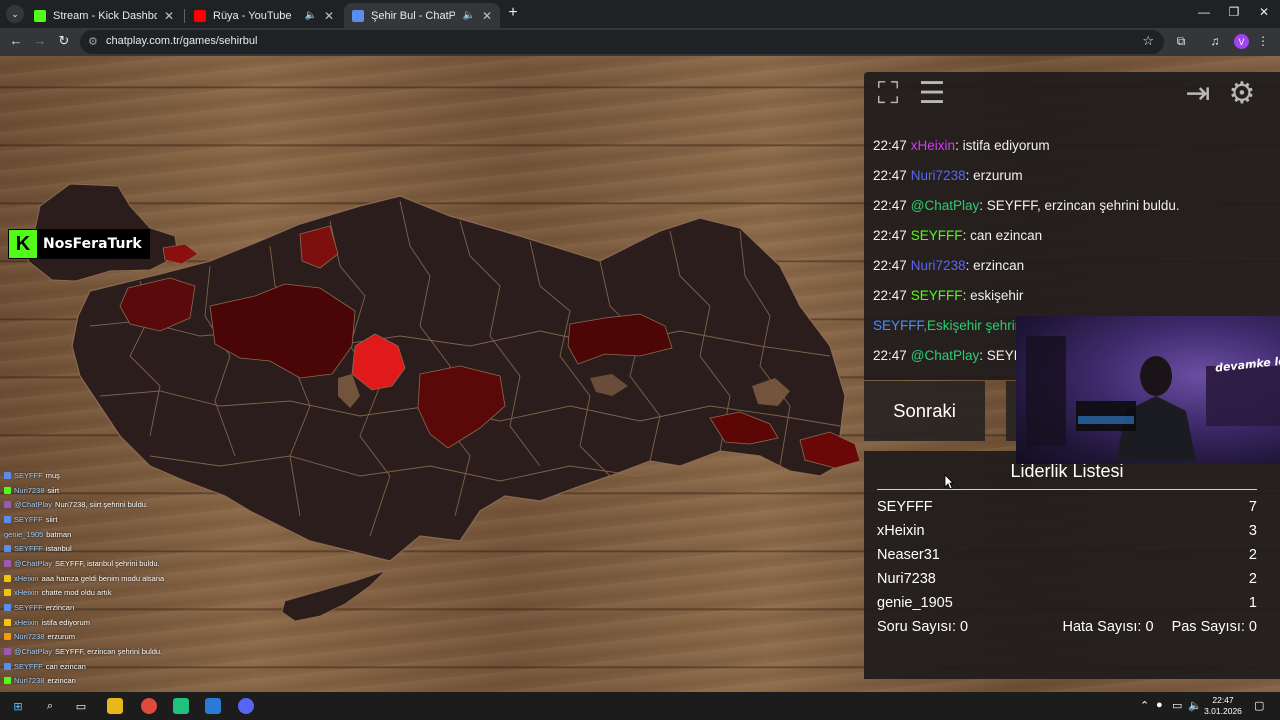  What do you see at coordinates (246, 706) in the screenshot?
I see `discord-icon` at bounding box center [246, 706].